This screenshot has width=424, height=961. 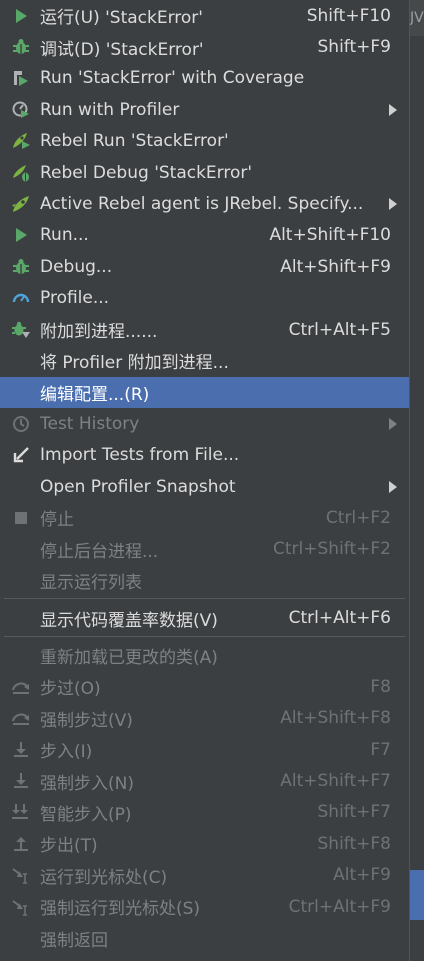 What do you see at coordinates (330, 235) in the screenshot?
I see `menu-item-shortcut: Alt+Shift+F10` at bounding box center [330, 235].